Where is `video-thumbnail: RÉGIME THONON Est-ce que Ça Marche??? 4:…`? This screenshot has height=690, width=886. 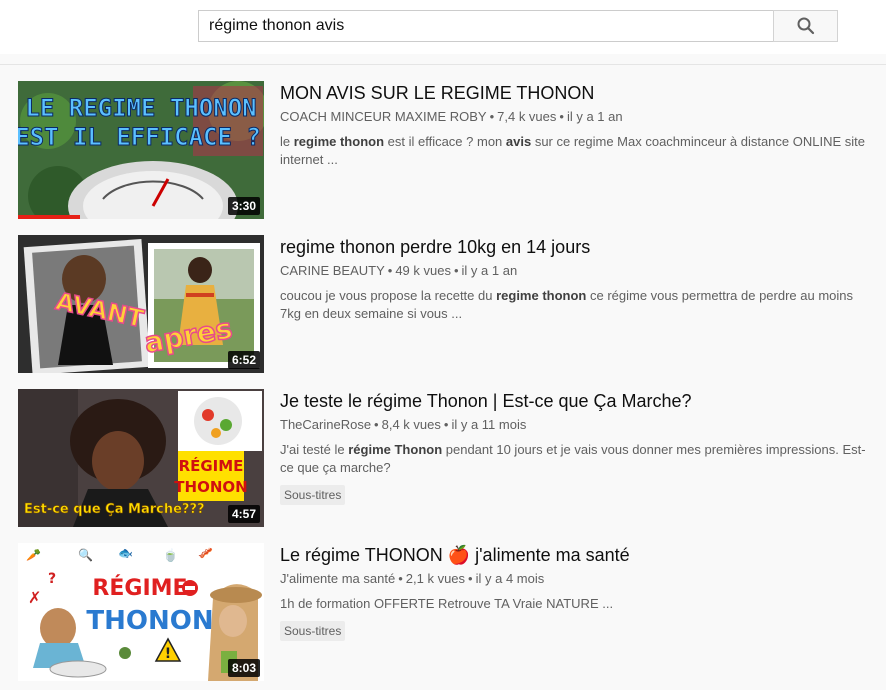
video-thumbnail: RÉGIME THONON Est-ce que Ça Marche??? 4:… is located at coordinates (141, 458).